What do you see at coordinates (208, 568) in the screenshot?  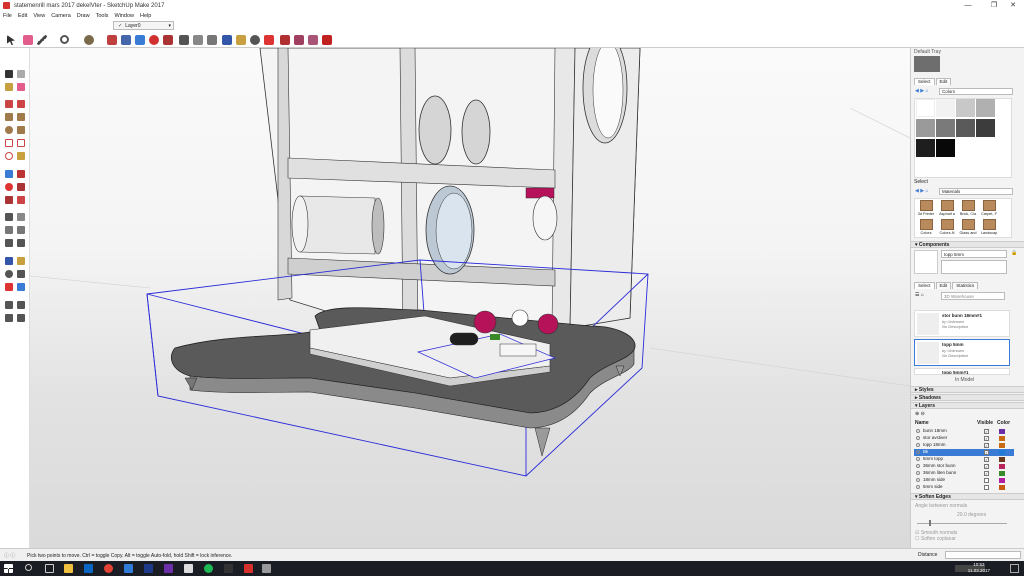 I see `spotify-icon` at bounding box center [208, 568].